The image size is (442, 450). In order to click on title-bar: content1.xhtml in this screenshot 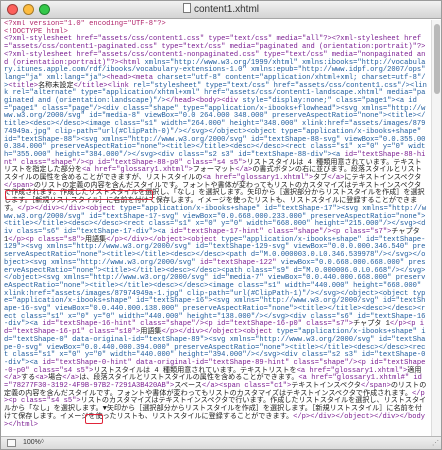, I will do `click(221, 10)`.